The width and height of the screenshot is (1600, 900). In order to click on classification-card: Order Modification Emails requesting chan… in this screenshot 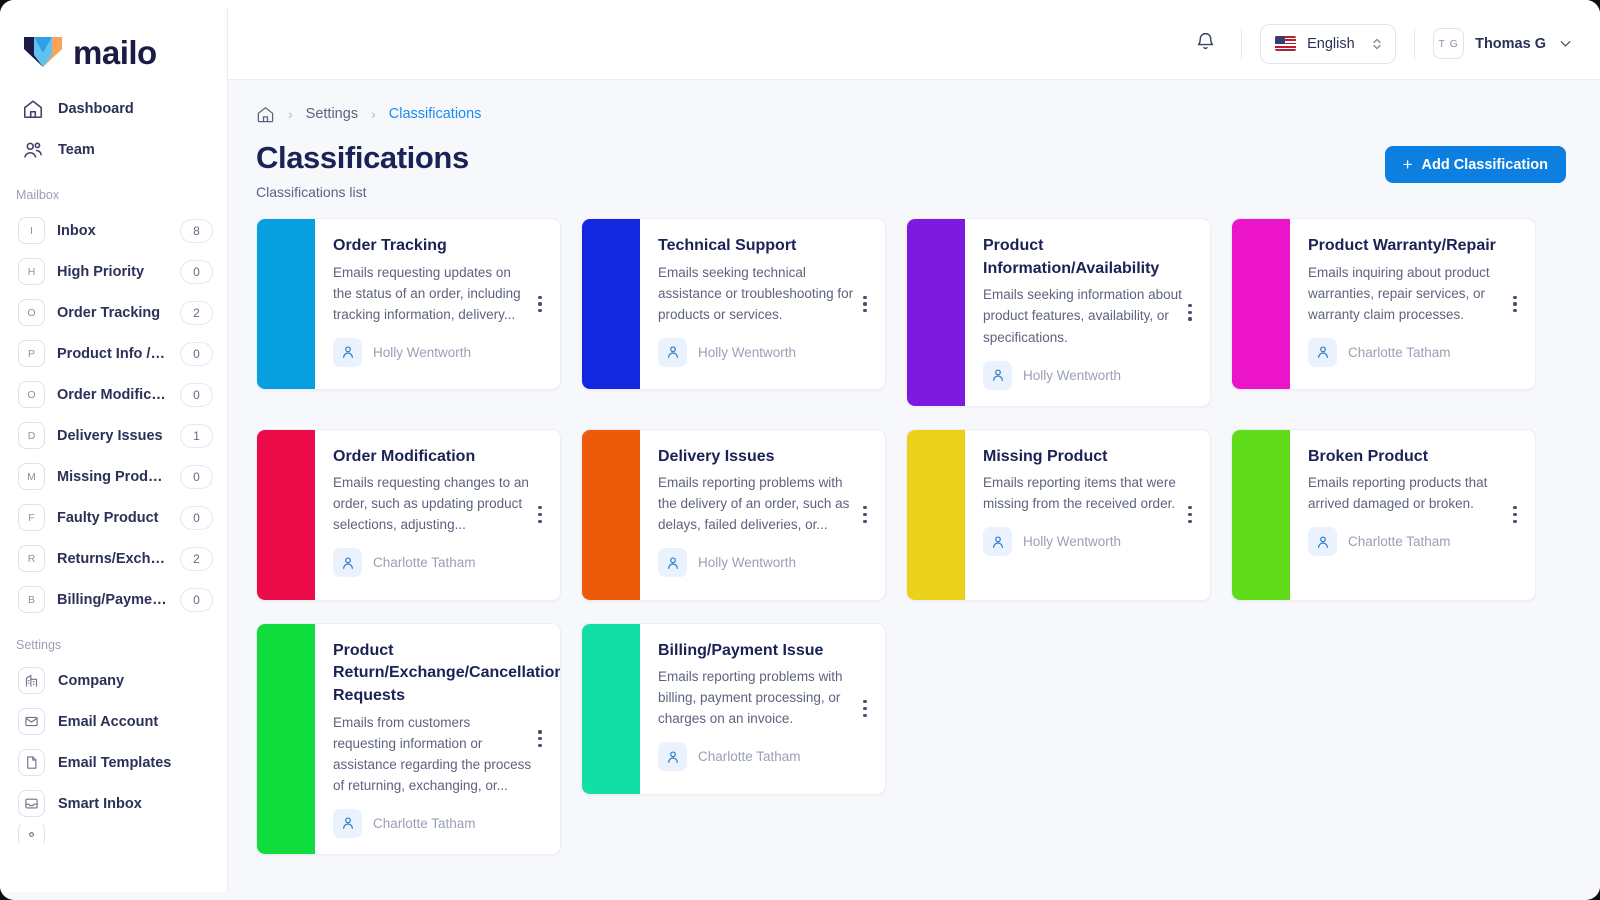, I will do `click(408, 514)`.